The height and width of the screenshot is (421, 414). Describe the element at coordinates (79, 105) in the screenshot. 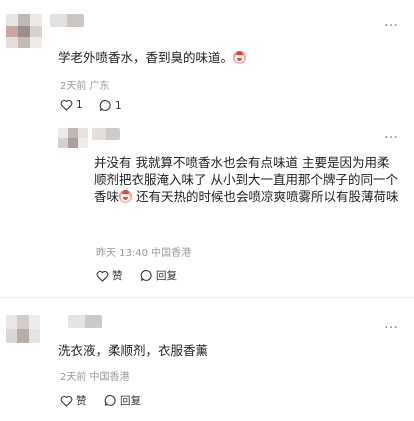

I see `like-count: 1` at that location.